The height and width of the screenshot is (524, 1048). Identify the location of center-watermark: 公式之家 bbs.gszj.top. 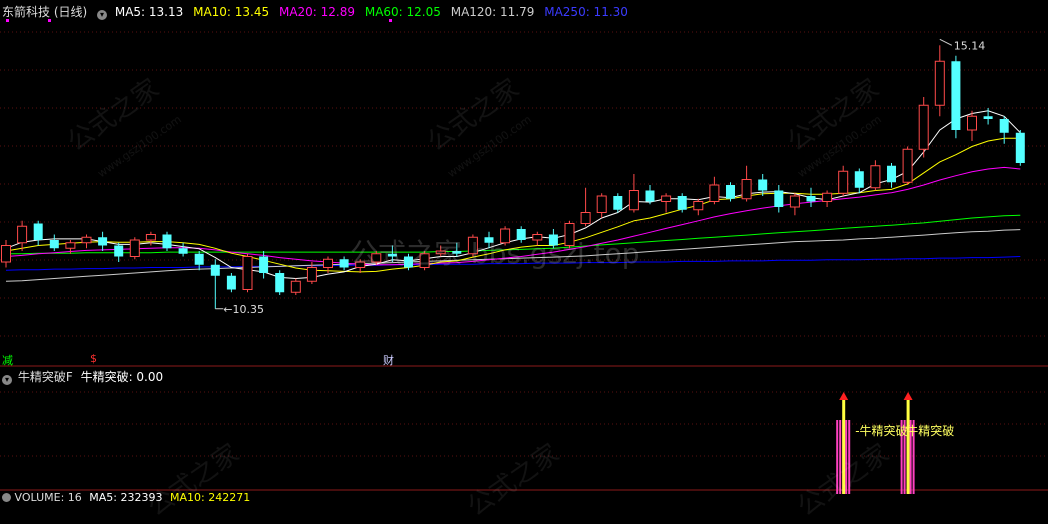
(495, 253).